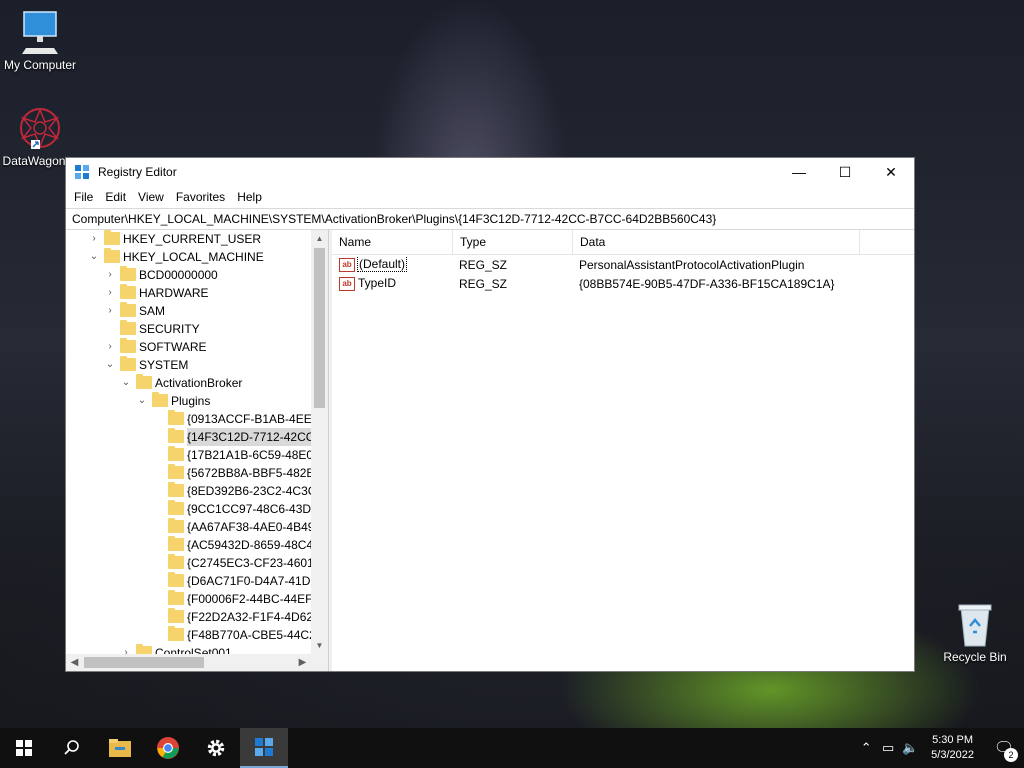 The height and width of the screenshot is (768, 1024). I want to click on search-button, so click(72, 748).